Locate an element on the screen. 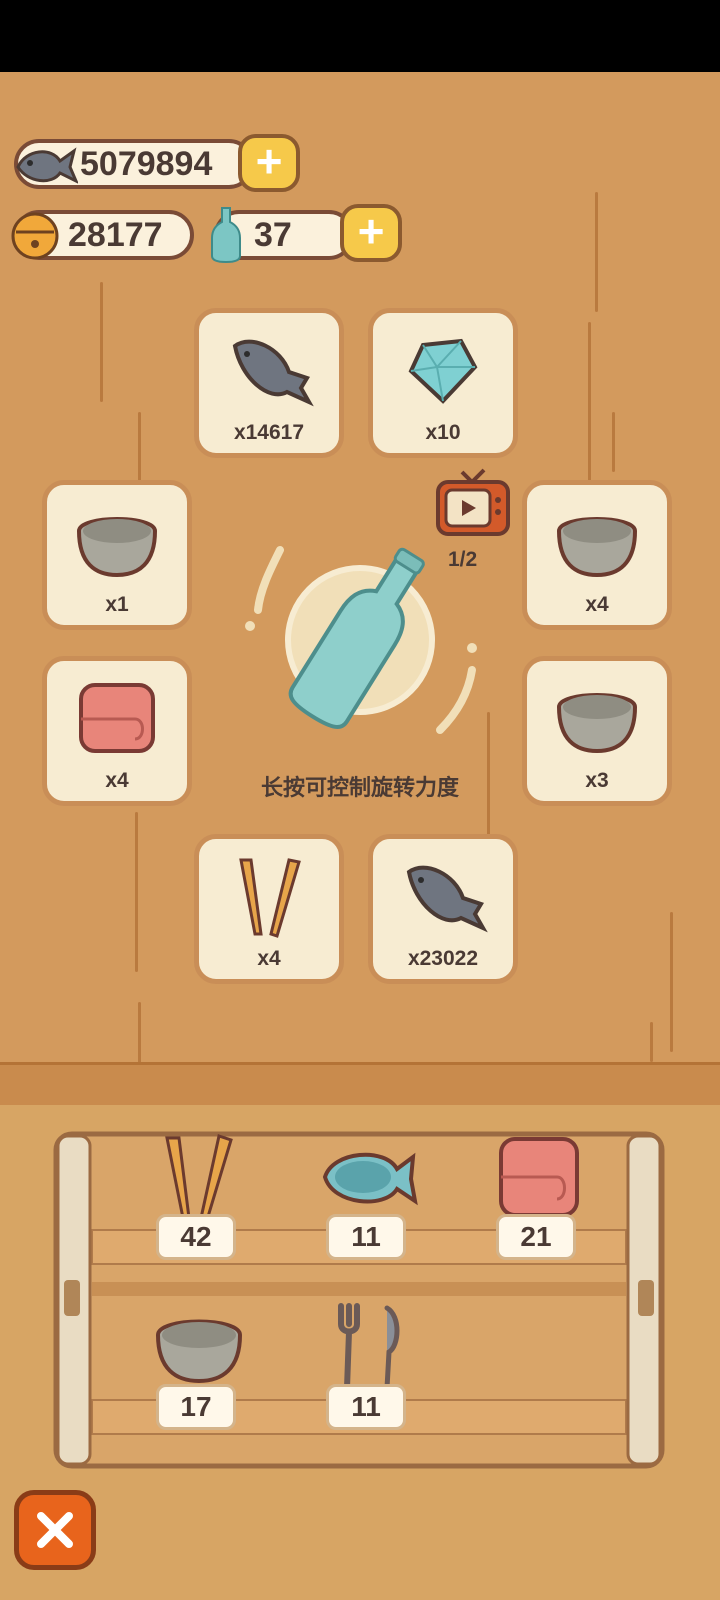 This screenshot has height=1600, width=720. spin-hint: 长按可控制旋转力度 is located at coordinates (359, 787).